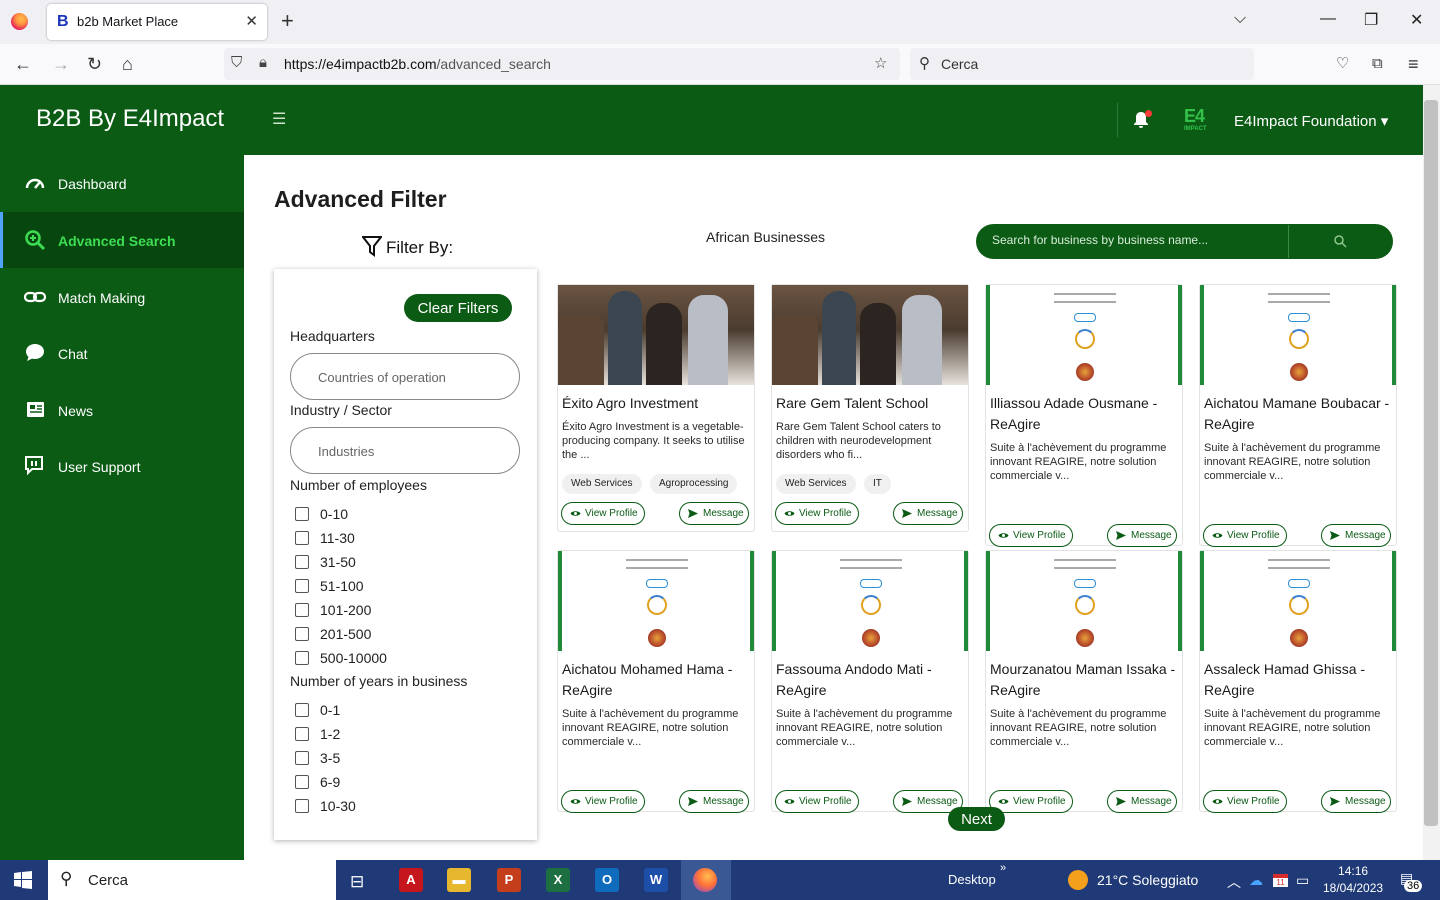 The image size is (1440, 900). Describe the element at coordinates (251, 21) in the screenshot. I see `close-tab-icon: ✕` at that location.